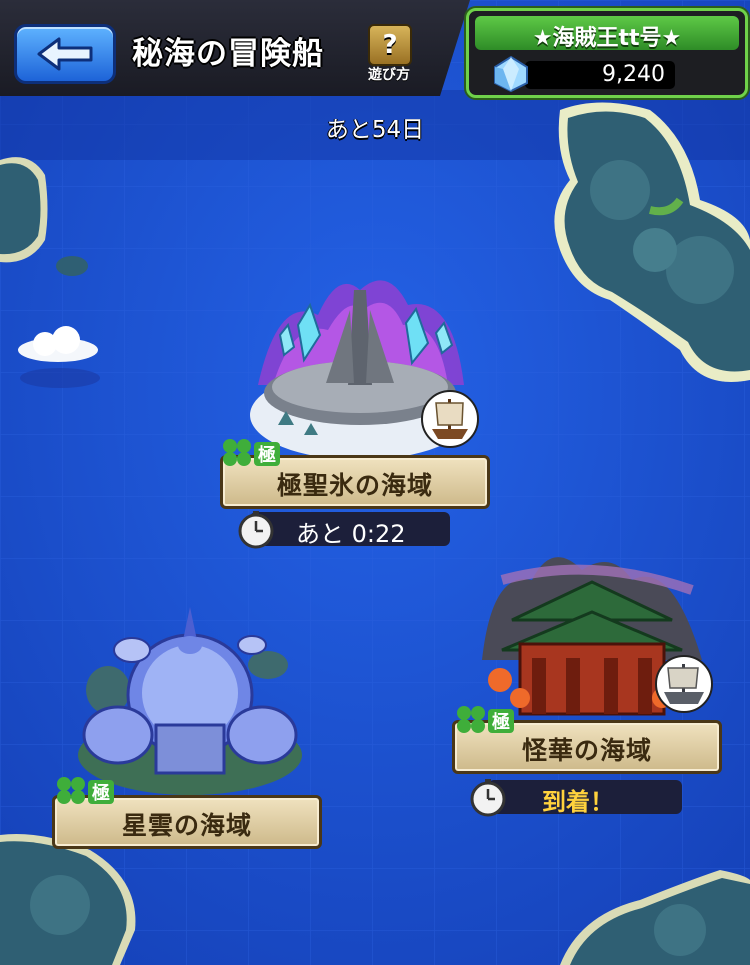 The height and width of the screenshot is (965, 750). I want to click on area-ice-sea: 極聖氷の海域 極 あと 0:22, so click(355, 410).